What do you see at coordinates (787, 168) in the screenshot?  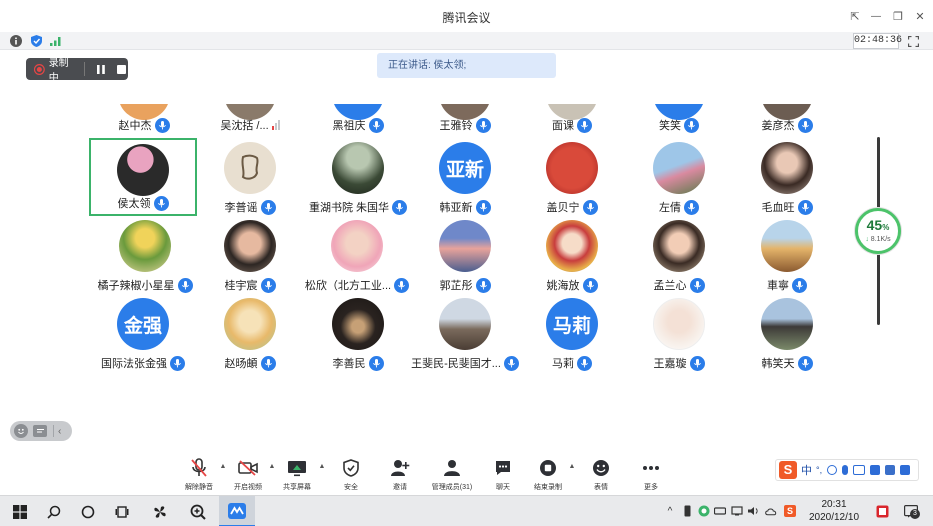 I see `participant-avatar` at bounding box center [787, 168].